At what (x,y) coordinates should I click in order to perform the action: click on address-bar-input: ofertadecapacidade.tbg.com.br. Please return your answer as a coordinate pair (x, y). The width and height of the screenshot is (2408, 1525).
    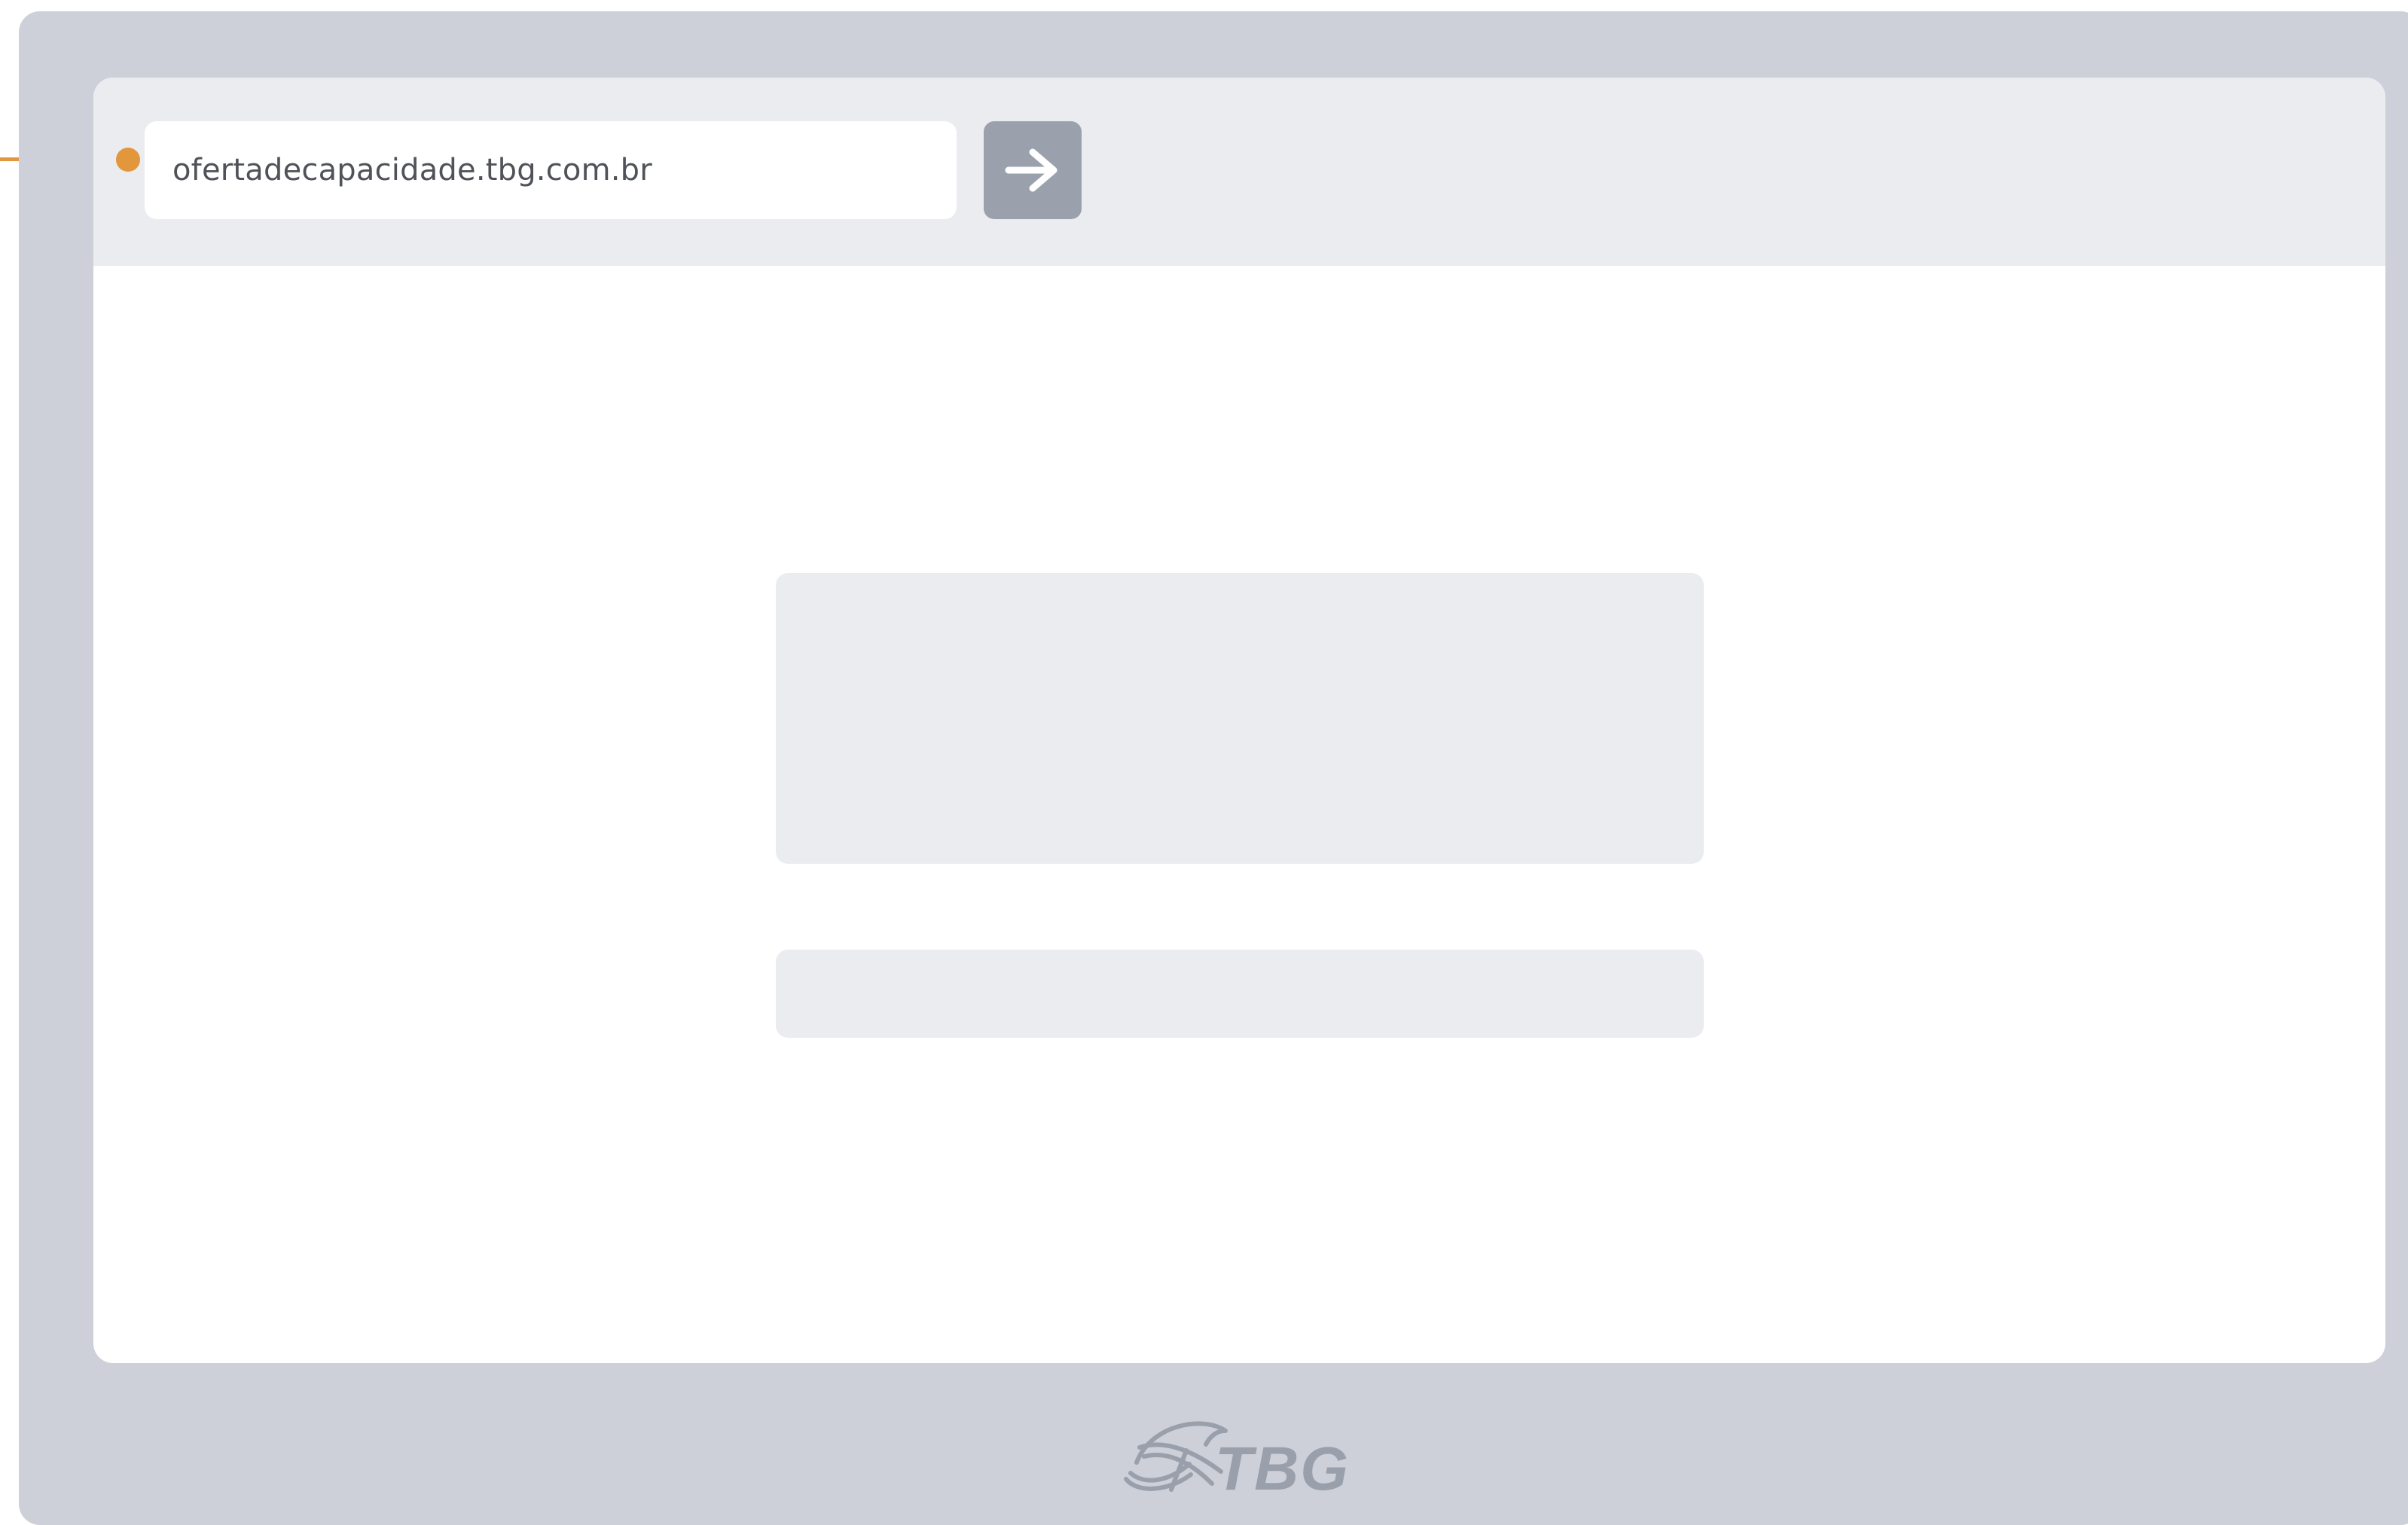
    Looking at the image, I should click on (551, 170).